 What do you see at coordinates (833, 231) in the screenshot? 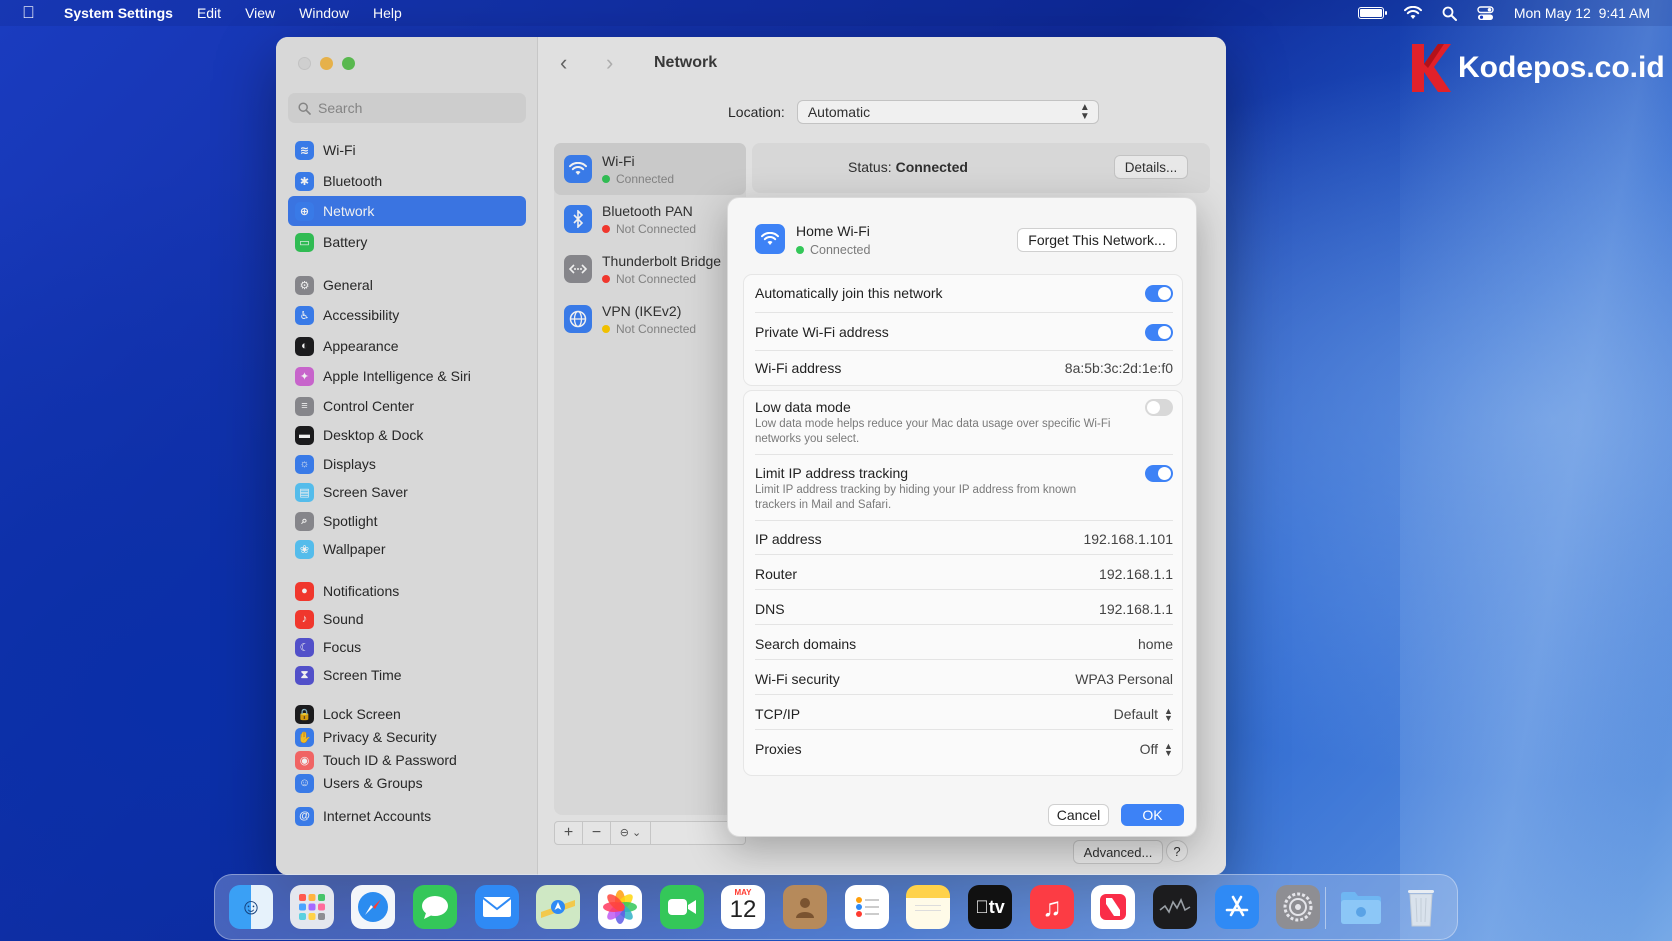
I see `network-name: Home Wi-Fi` at bounding box center [833, 231].